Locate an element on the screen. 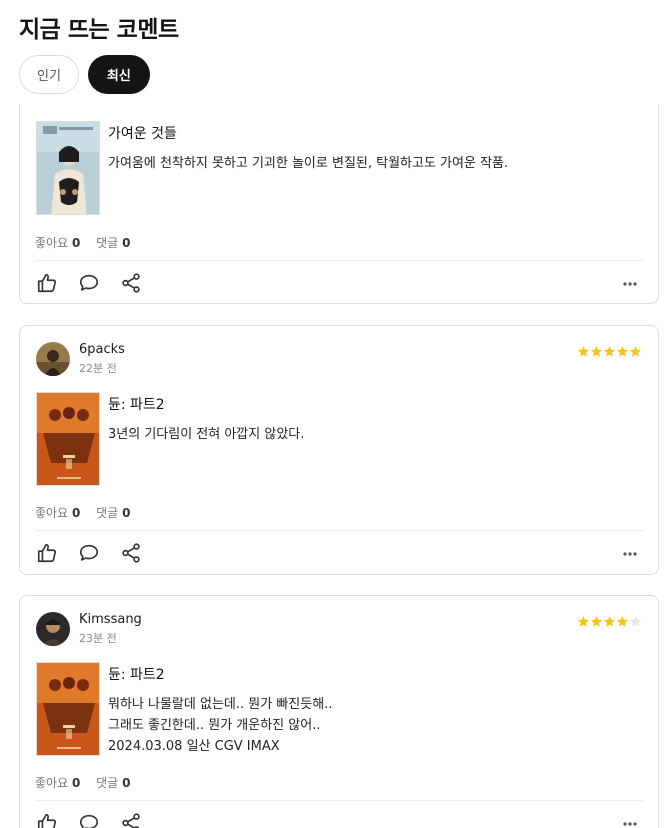 The width and height of the screenshot is (671, 828). username: Kimssang is located at coordinates (110, 619).